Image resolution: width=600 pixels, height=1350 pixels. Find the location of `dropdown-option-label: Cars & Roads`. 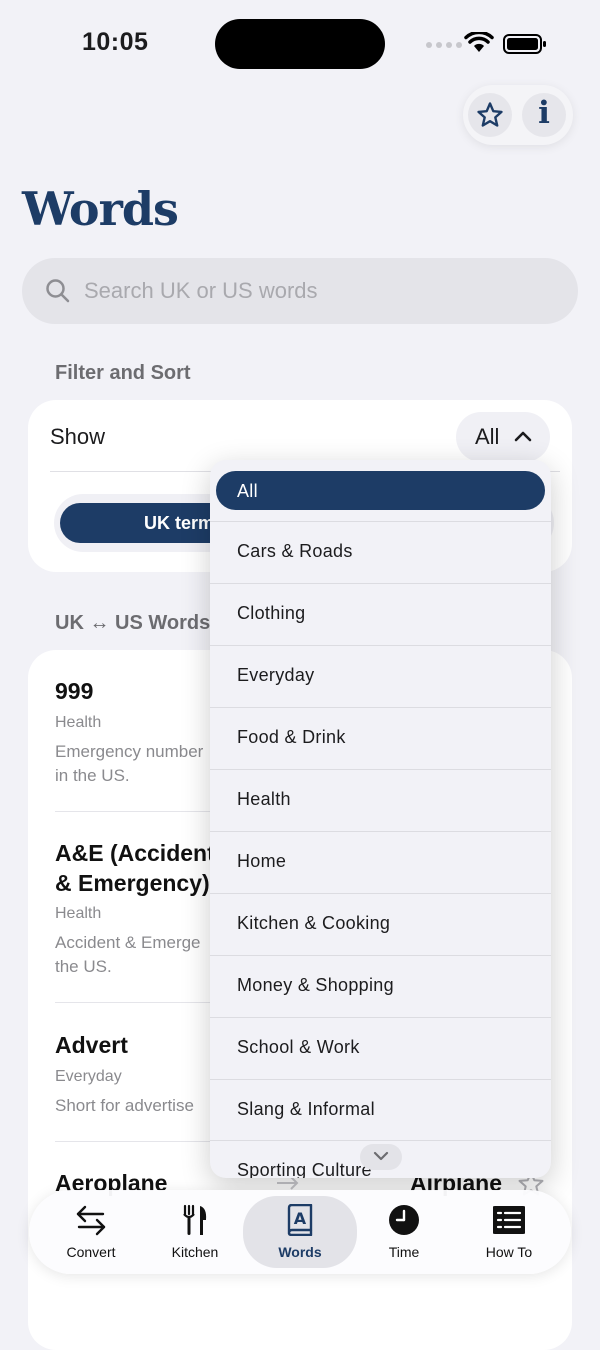

dropdown-option-label: Cars & Roads is located at coordinates (295, 551).